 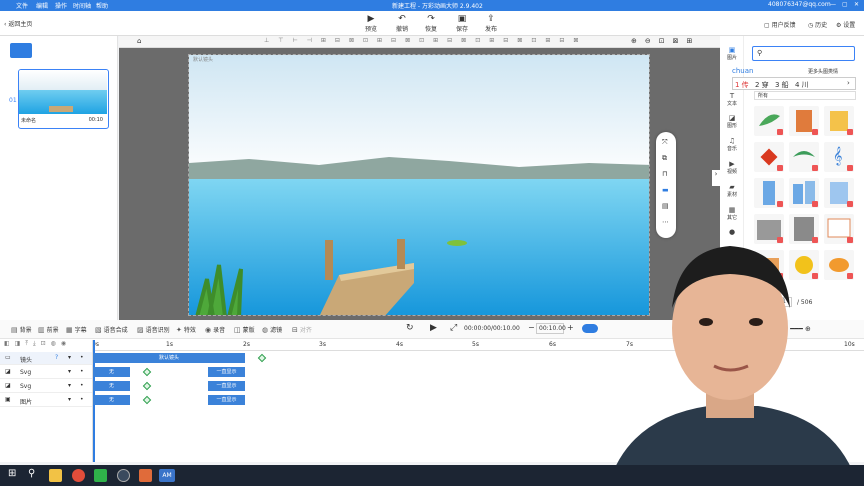 I want to click on record-button: ◉ 录音, so click(x=215, y=329).